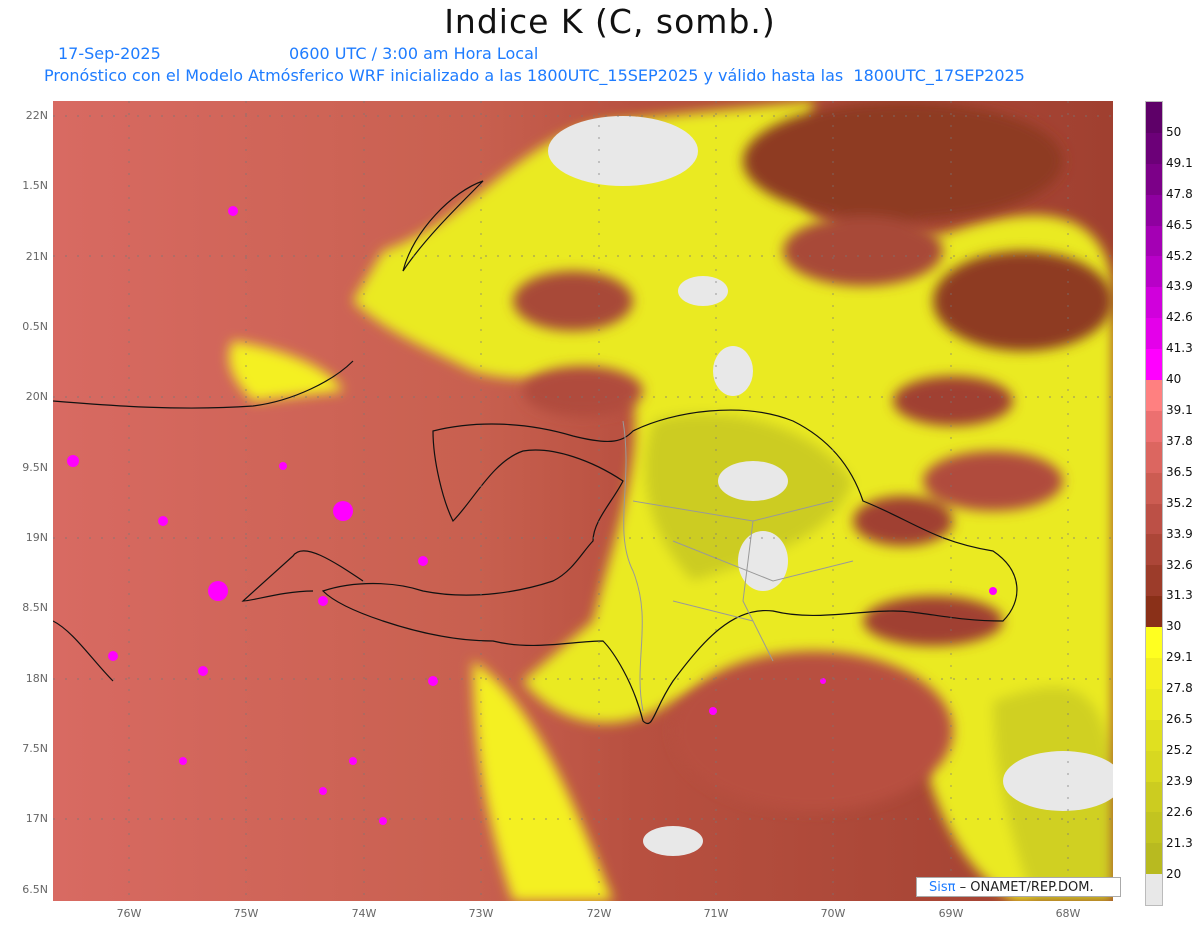 The height and width of the screenshot is (927, 1200). I want to click on lon-label: 69W, so click(951, 913).